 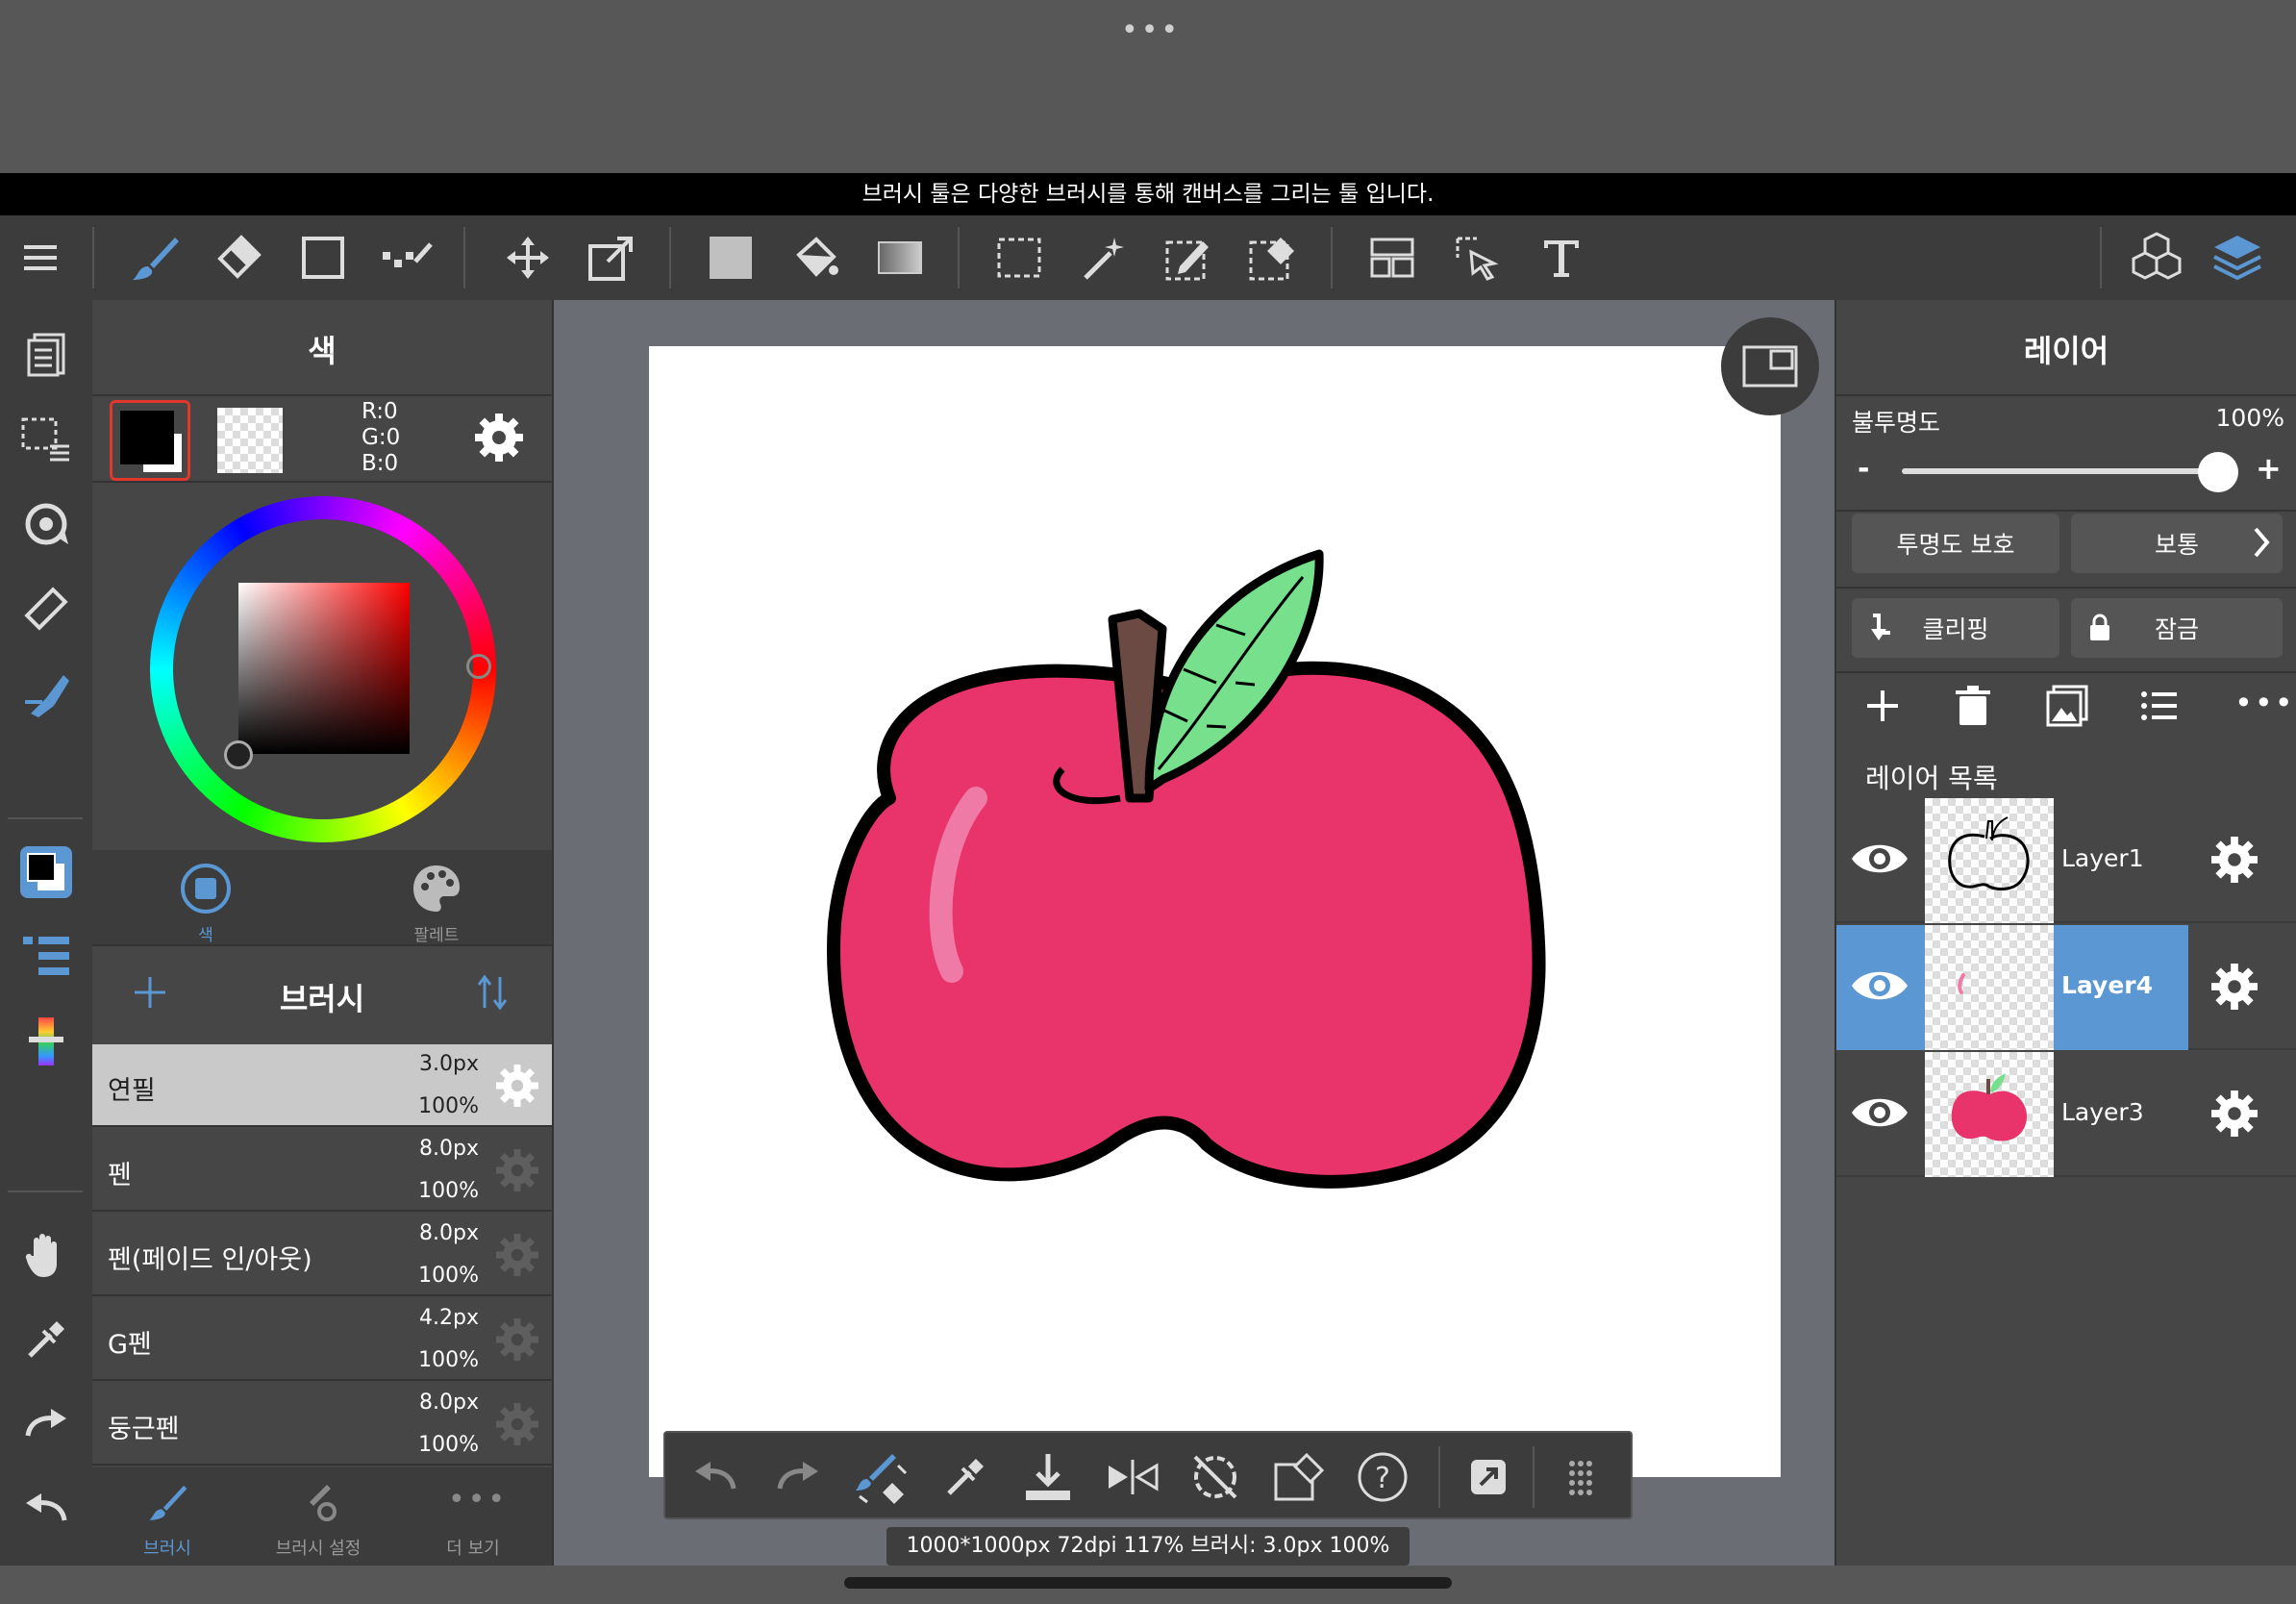 I want to click on fill-color-icon, so click(x=730, y=257).